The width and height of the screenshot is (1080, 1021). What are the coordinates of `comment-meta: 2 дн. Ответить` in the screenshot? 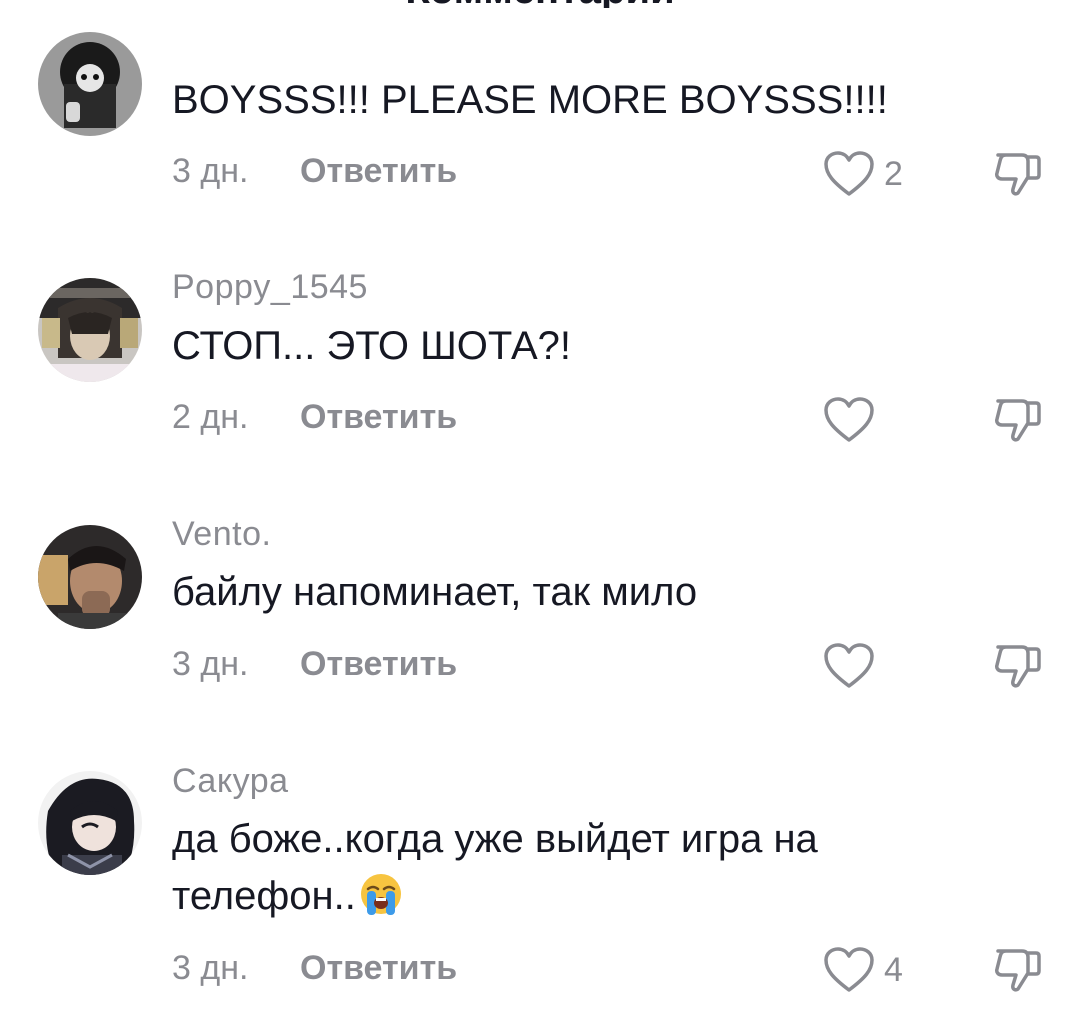 It's located at (314, 417).